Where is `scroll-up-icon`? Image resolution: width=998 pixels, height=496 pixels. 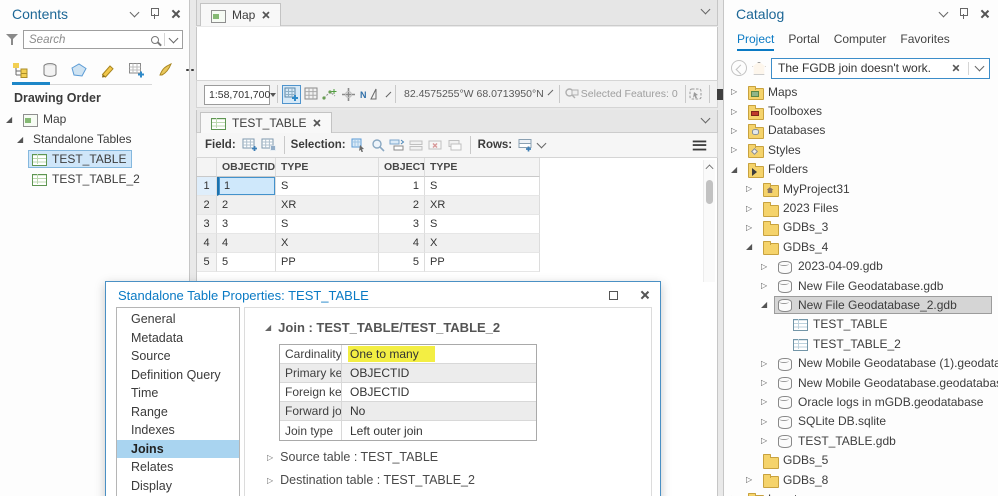
scroll-up-icon is located at coordinates (709, 168).